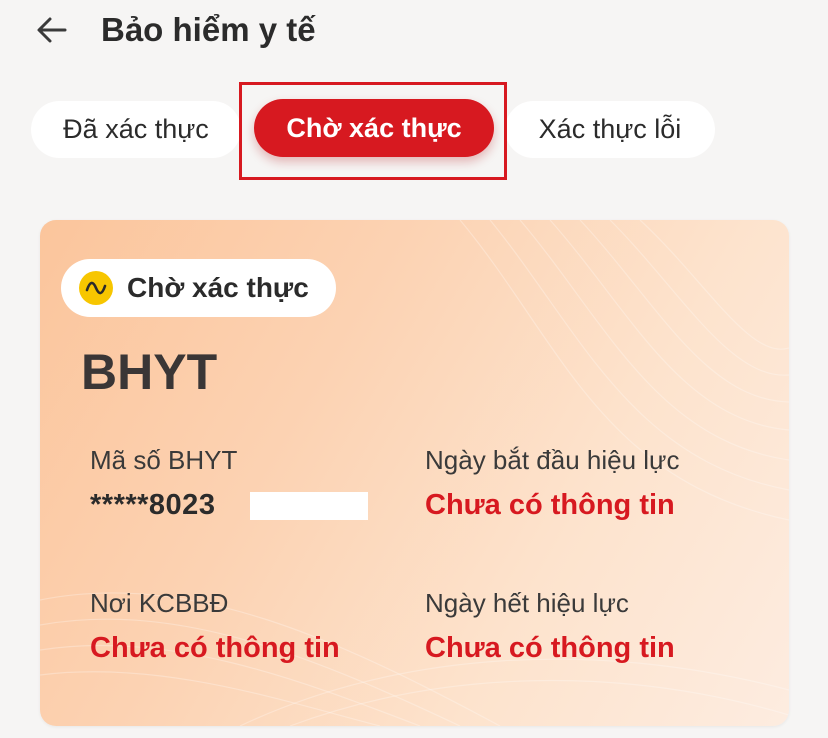 Image resolution: width=828 pixels, height=738 pixels. I want to click on facility-value: Chưa có thông tin, so click(215, 648).